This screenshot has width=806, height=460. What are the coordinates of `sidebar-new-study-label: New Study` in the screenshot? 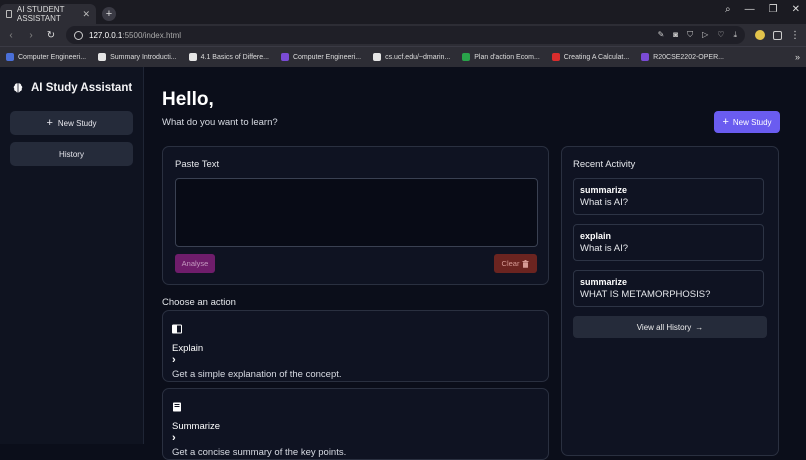 It's located at (77, 123).